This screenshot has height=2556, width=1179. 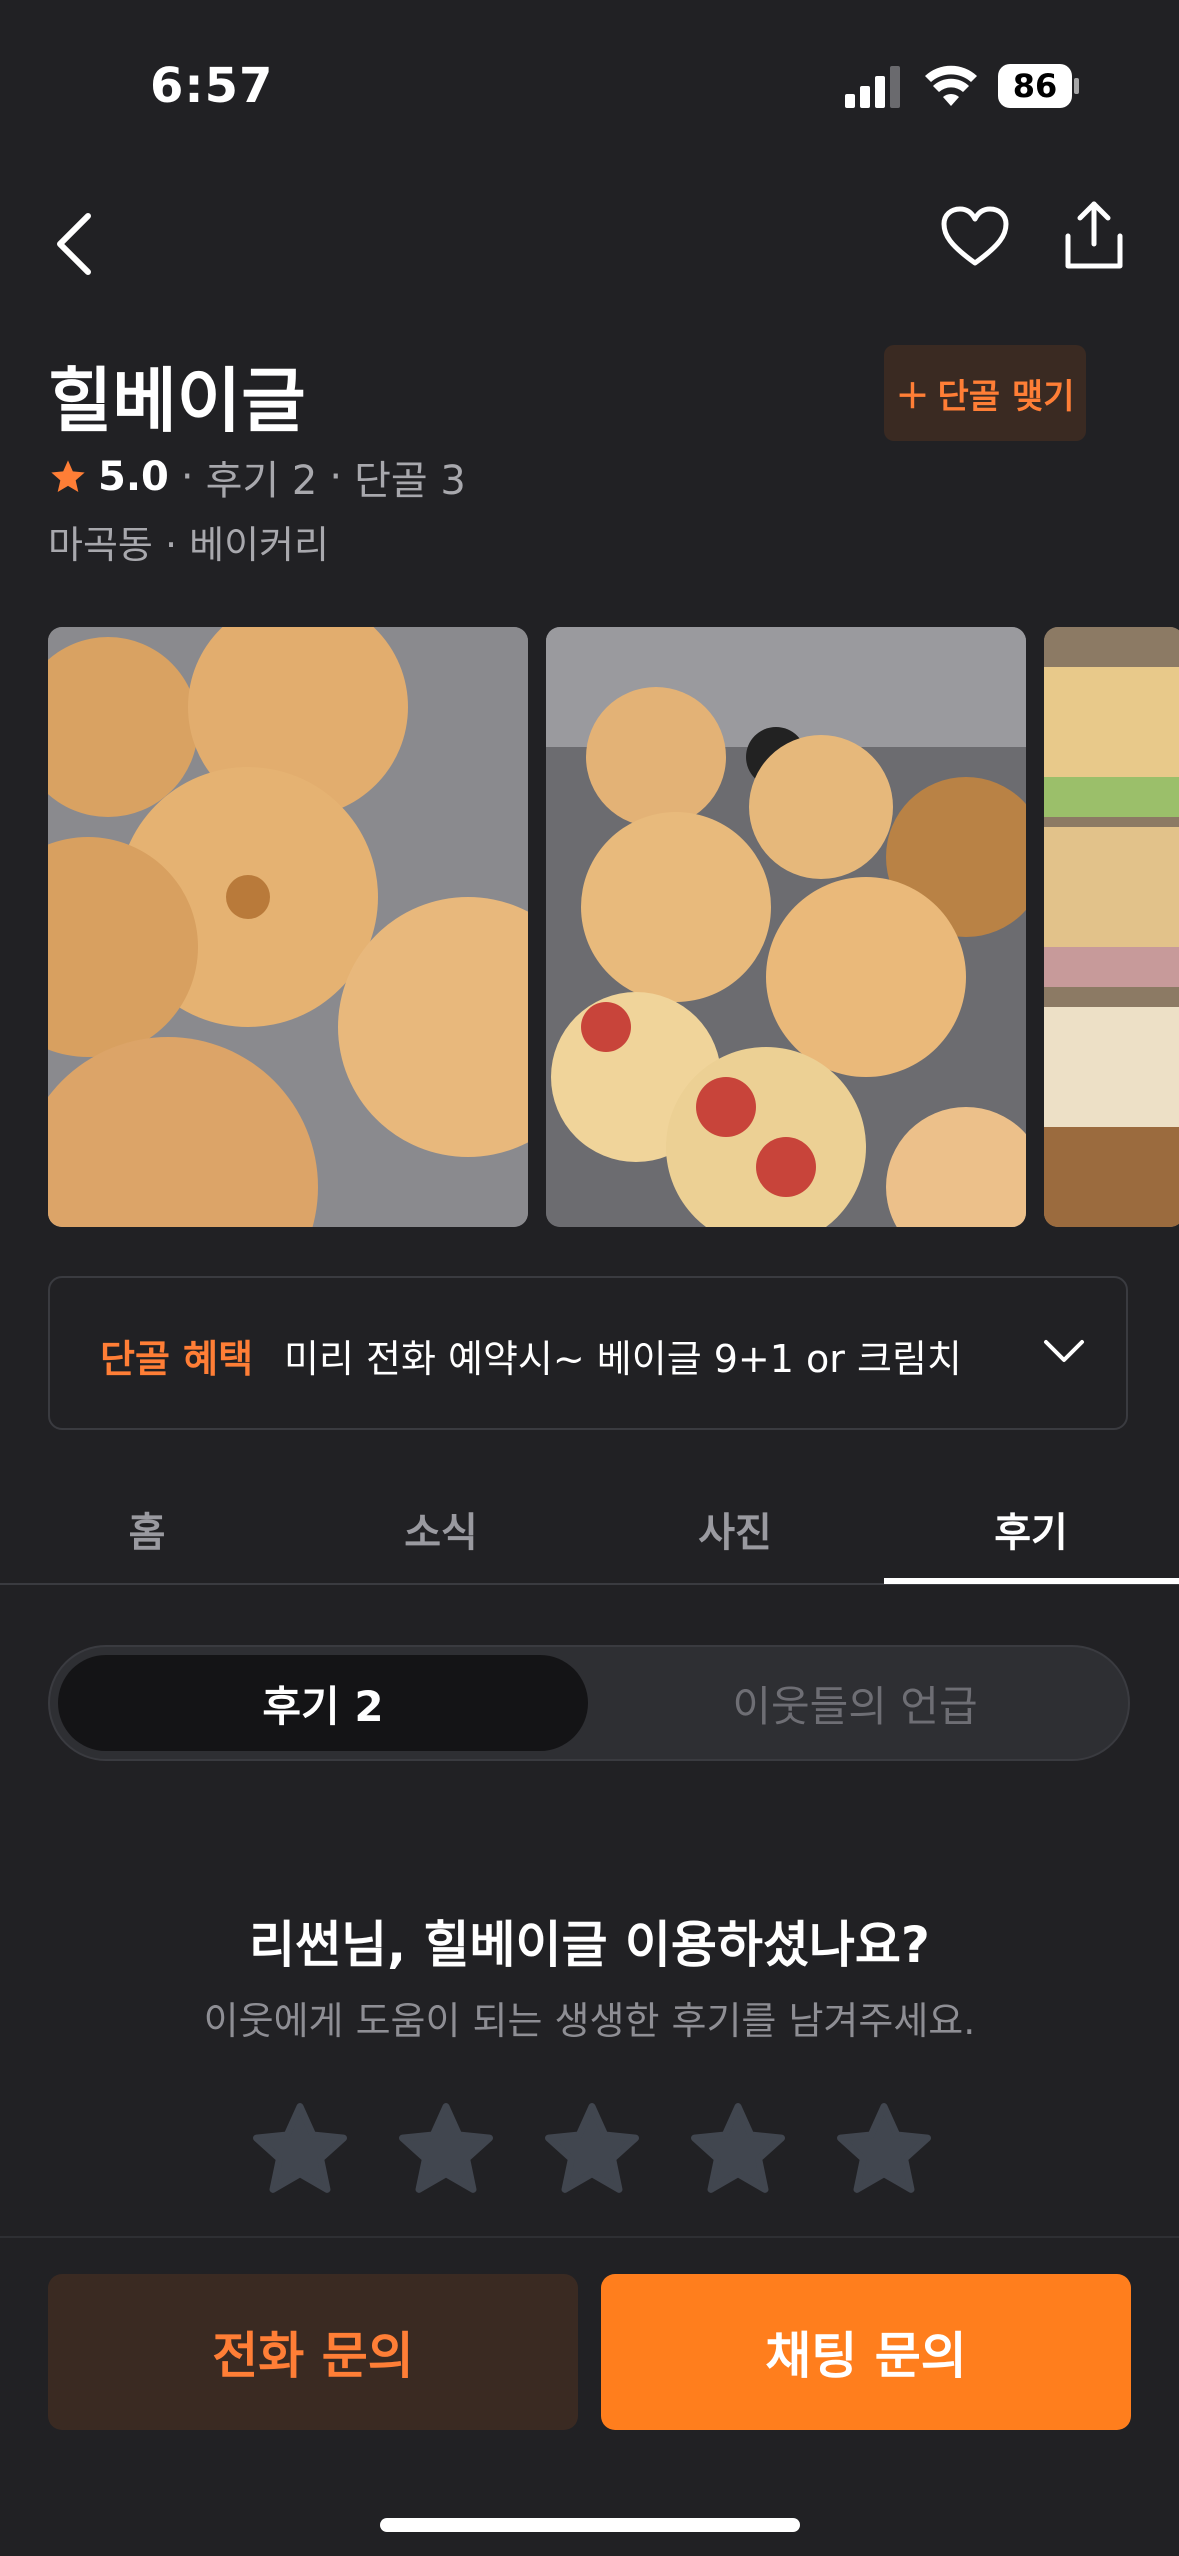 I want to click on battery-icon: 86, so click(x=1039, y=86).